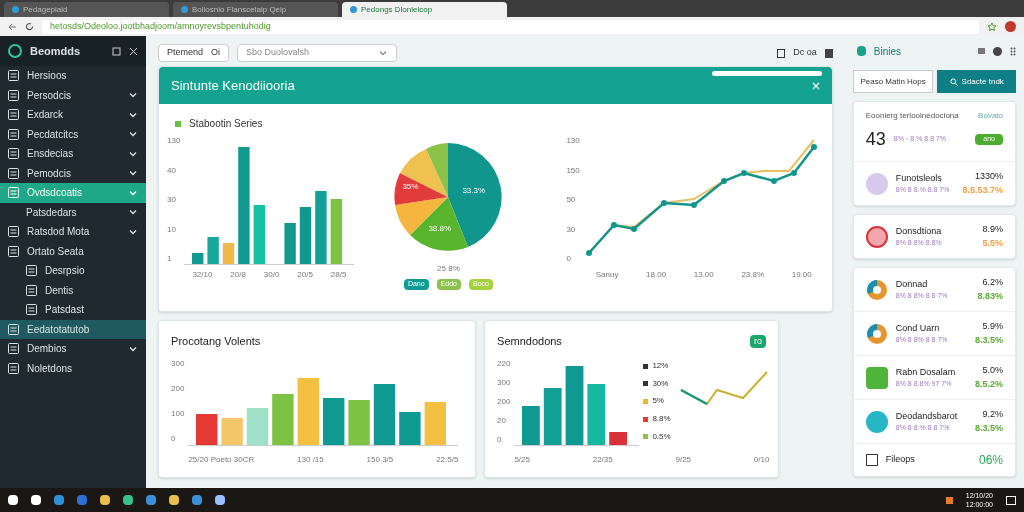 The image size is (1024, 512). Describe the element at coordinates (504, 382) in the screenshot. I see `axis-tick: 300` at that location.